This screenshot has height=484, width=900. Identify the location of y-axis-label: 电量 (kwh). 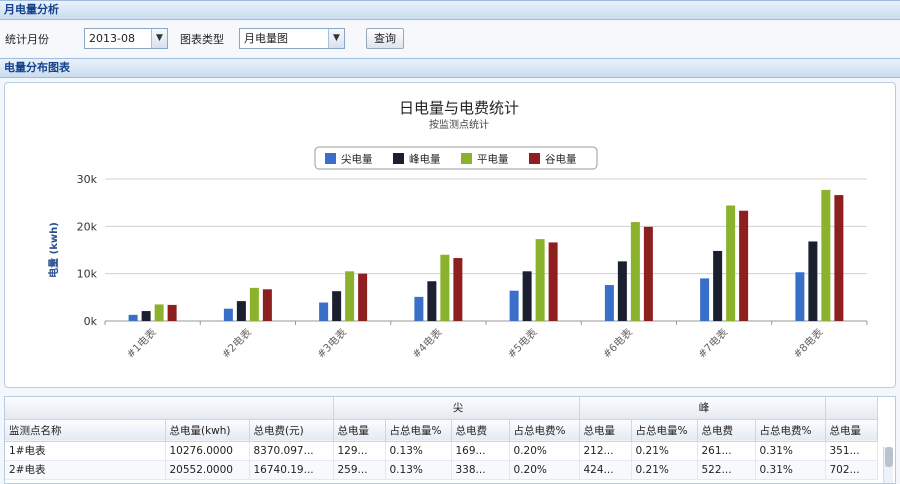
(53, 250).